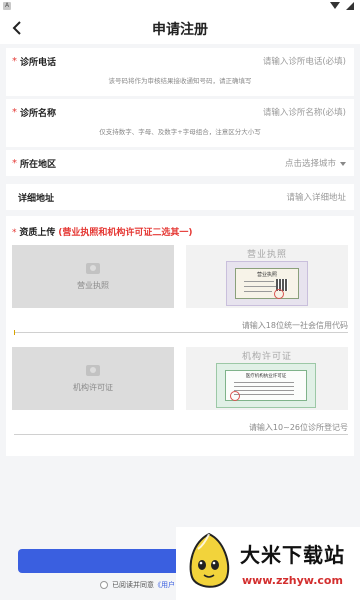 Image resolution: width=360 pixels, height=600 pixels. What do you see at coordinates (93, 285) in the screenshot?
I see `business-license-upload-label: 营业执照` at bounding box center [93, 285].